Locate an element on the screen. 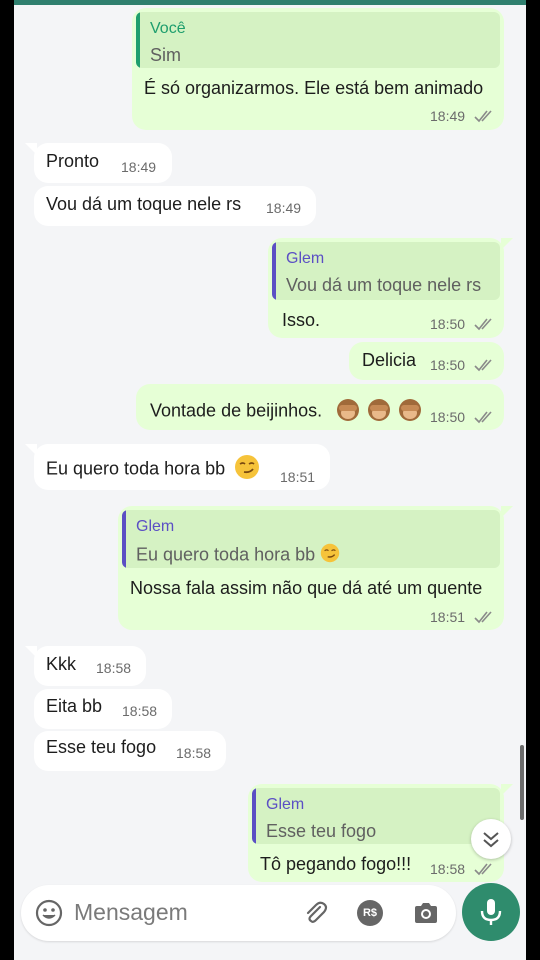 The height and width of the screenshot is (960, 540). message-text: Vontade de beijinhos. is located at coordinates (286, 411).